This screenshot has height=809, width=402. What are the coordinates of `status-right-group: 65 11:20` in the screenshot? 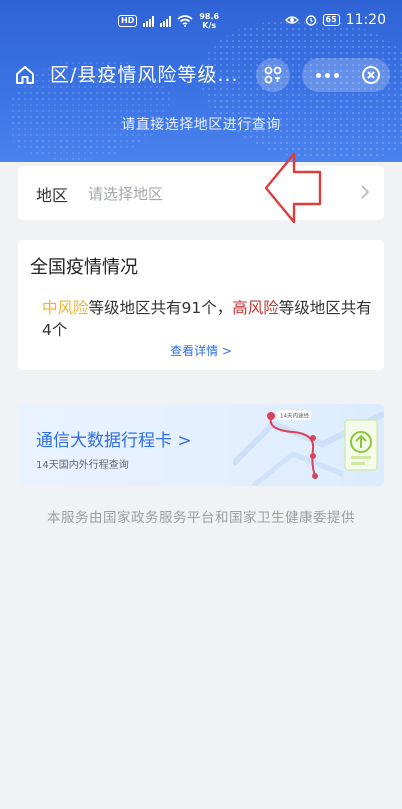 It's located at (335, 20).